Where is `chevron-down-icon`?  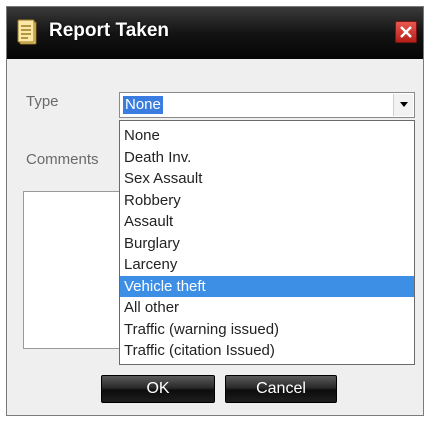 chevron-down-icon is located at coordinates (404, 104).